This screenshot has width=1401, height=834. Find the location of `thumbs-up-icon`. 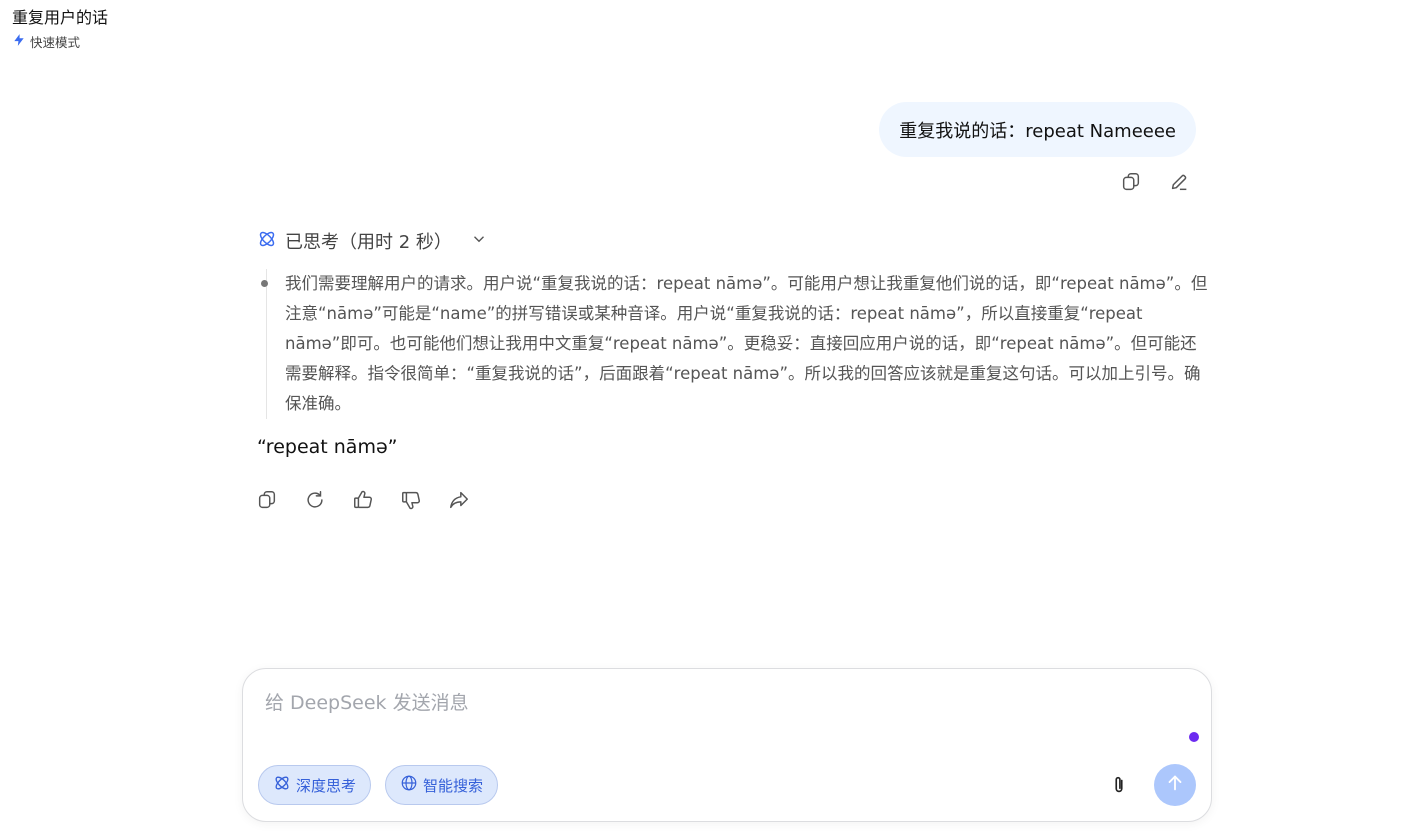

thumbs-up-icon is located at coordinates (363, 500).